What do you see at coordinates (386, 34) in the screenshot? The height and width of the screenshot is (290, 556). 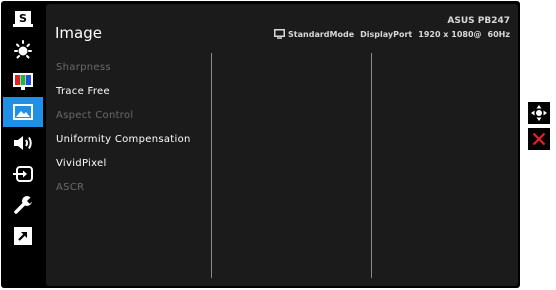 I see `input-text: DisplayPort` at bounding box center [386, 34].